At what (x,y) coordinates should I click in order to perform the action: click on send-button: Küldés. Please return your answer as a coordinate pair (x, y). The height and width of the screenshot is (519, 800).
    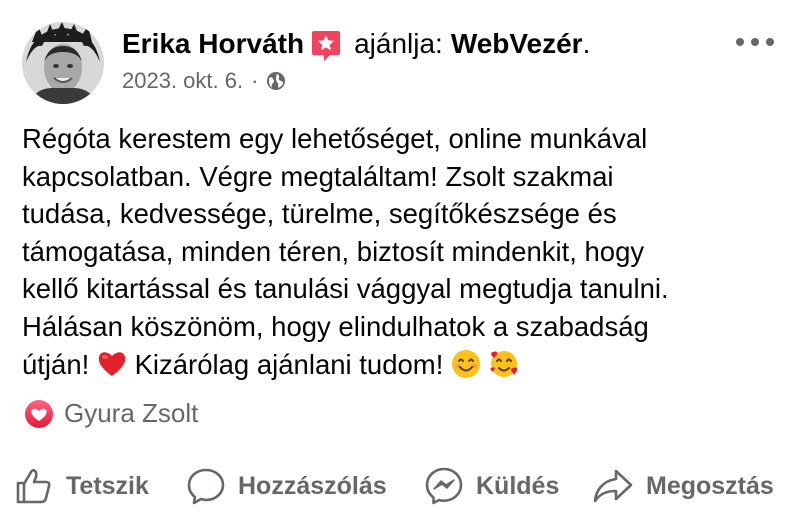
    Looking at the image, I should click on (491, 486).